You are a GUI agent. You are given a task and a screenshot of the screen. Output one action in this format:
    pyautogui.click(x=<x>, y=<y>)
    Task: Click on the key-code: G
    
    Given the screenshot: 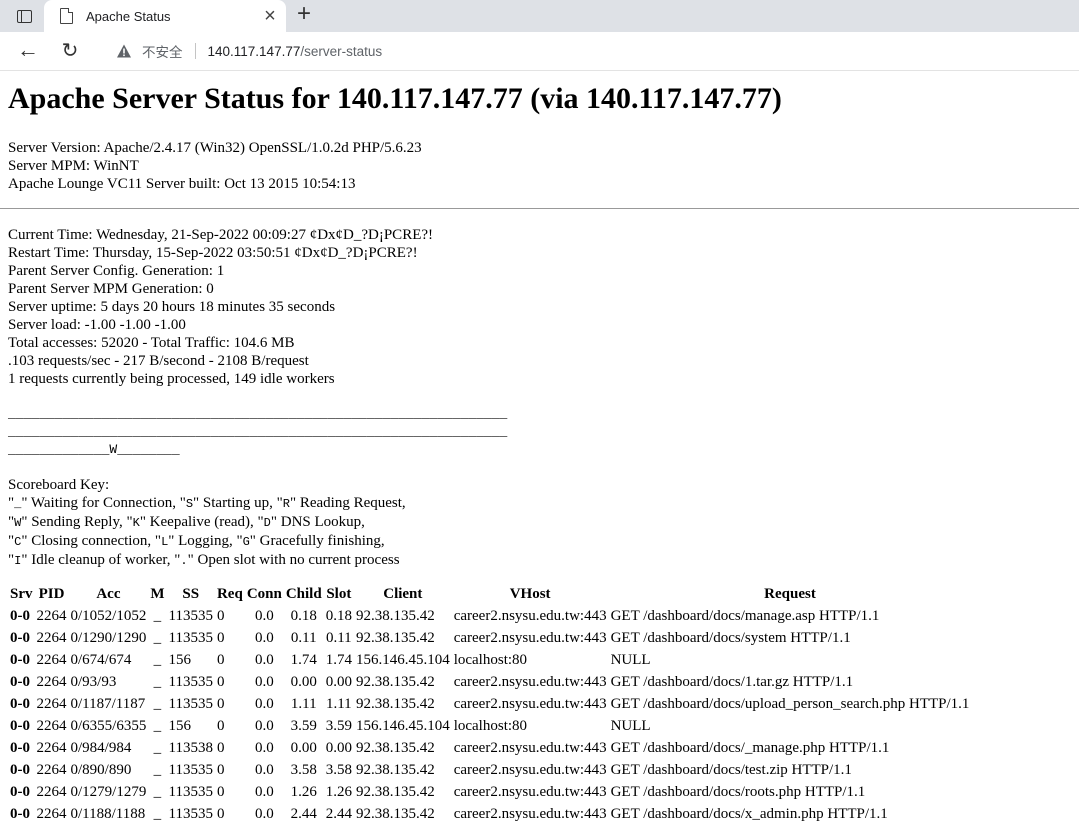 What is the action you would take?
    pyautogui.click(x=246, y=542)
    